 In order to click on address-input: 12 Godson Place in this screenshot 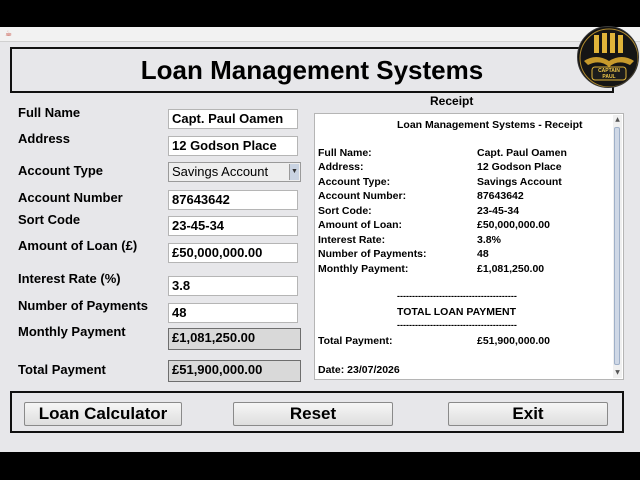, I will do `click(233, 146)`.